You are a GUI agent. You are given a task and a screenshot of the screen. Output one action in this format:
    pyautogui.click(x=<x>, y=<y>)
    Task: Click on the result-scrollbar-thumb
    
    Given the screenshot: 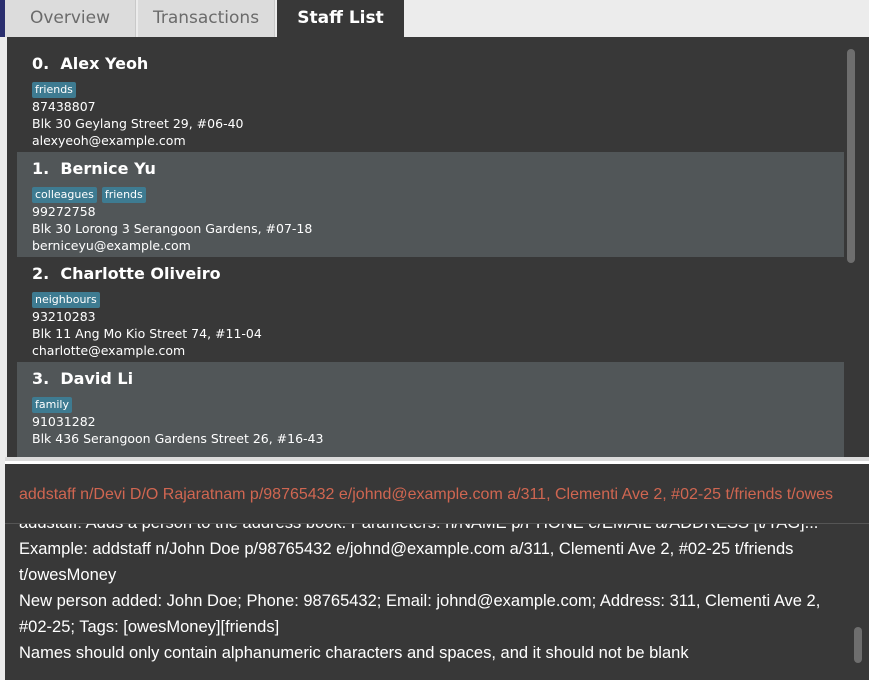 What is the action you would take?
    pyautogui.click(x=858, y=645)
    